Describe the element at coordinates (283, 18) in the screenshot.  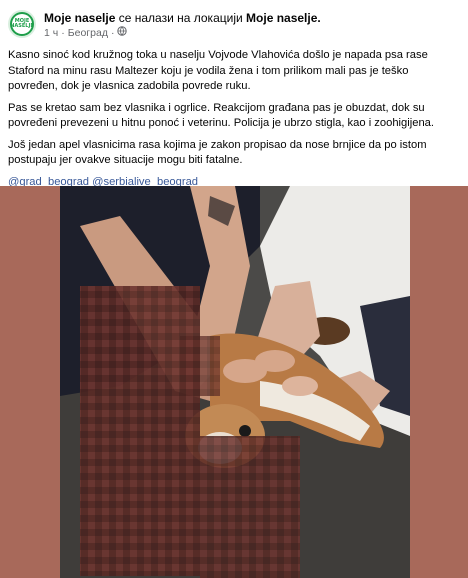
I see `location-link: Moje naselje.` at that location.